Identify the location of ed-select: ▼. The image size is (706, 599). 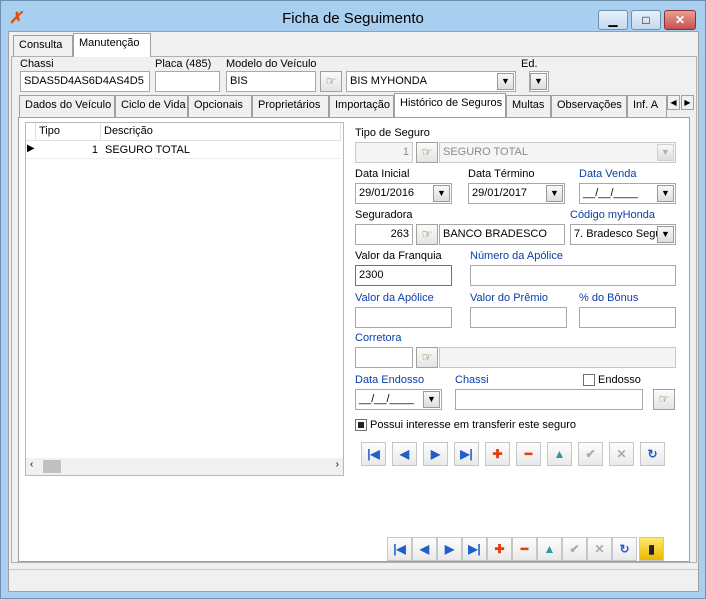
(539, 81).